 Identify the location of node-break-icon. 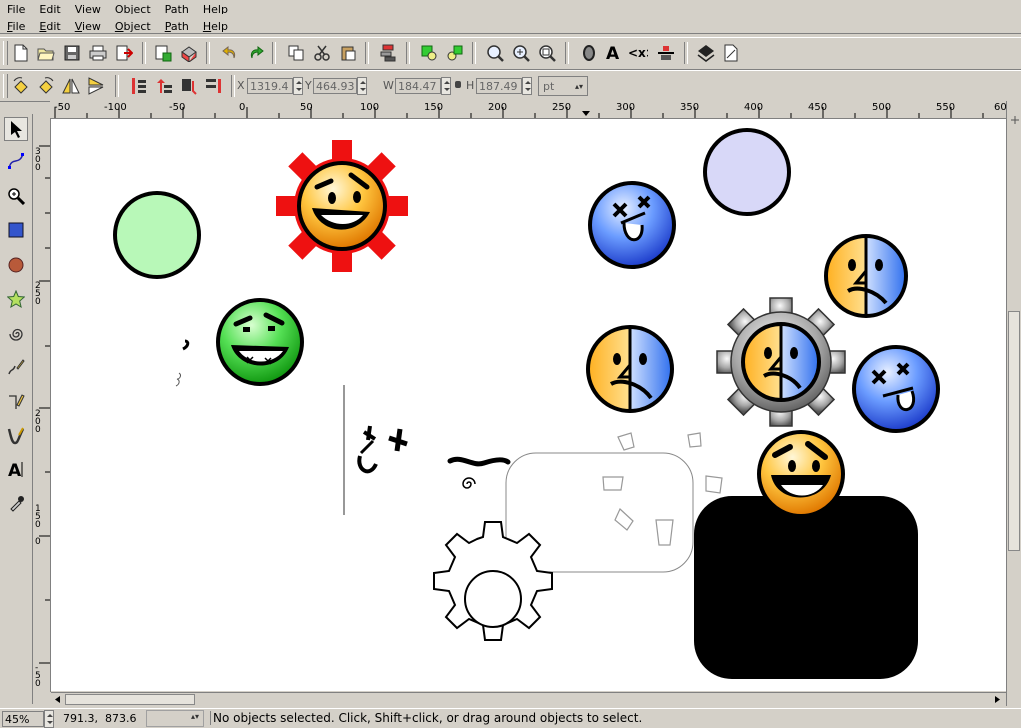
(455, 53).